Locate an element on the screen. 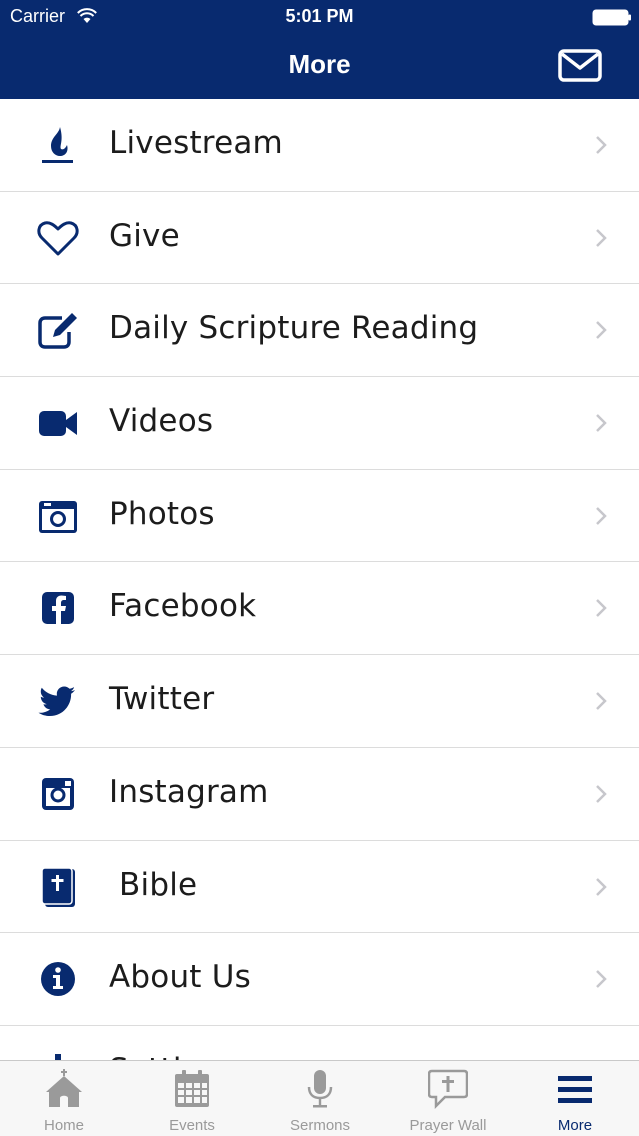  menu-item-label: Photos is located at coordinates (162, 513).